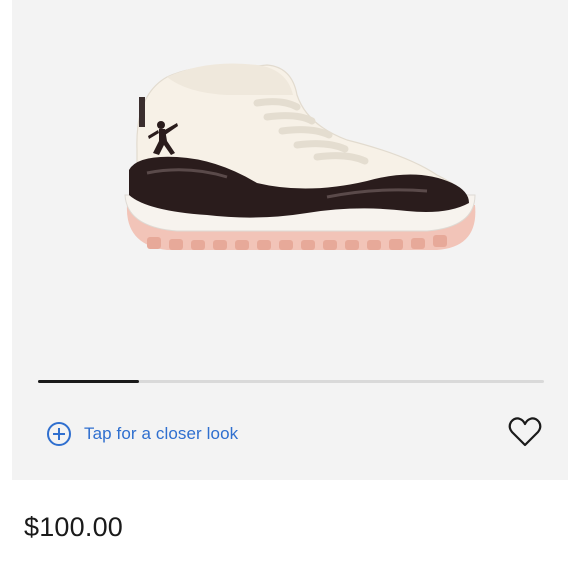 Image resolution: width=580 pixels, height=580 pixels. Describe the element at coordinates (291, 381) in the screenshot. I see `image-progress-bar` at that location.